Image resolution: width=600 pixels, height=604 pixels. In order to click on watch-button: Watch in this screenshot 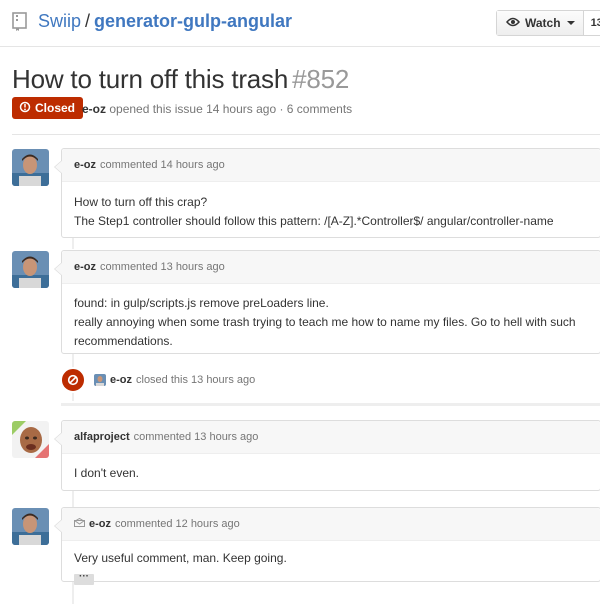, I will do `click(540, 23)`.